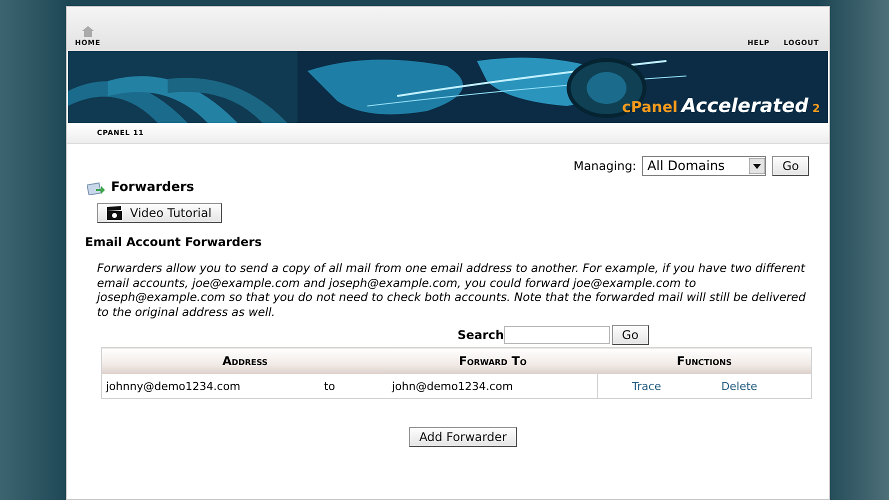  Describe the element at coordinates (480, 335) in the screenshot. I see `search-label: Search` at that location.